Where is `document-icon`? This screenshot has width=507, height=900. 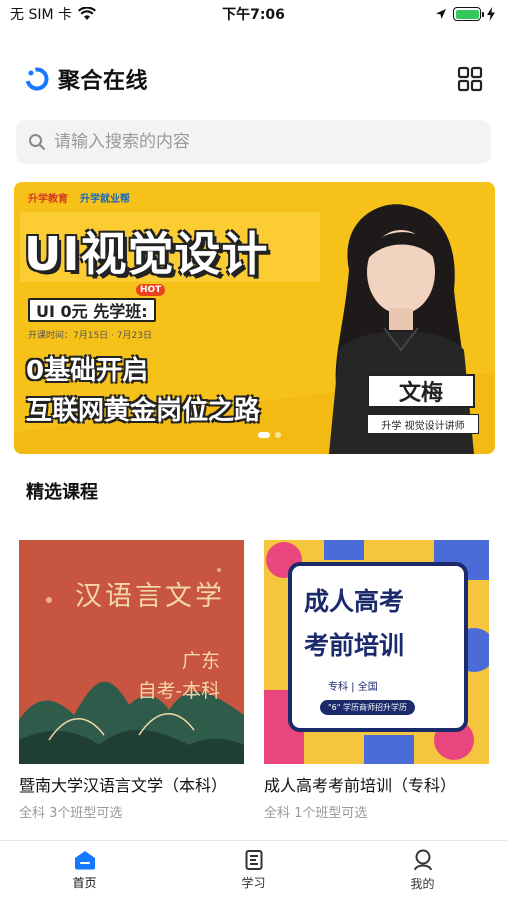
document-icon is located at coordinates (253, 860).